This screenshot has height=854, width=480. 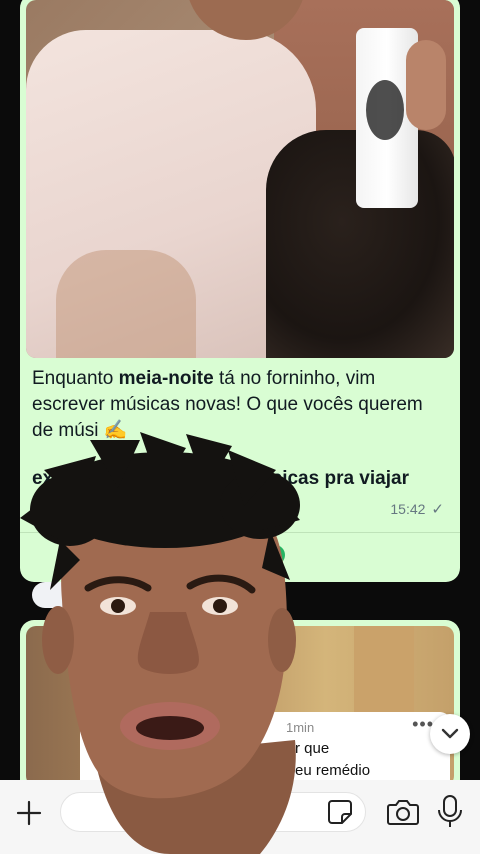 What do you see at coordinates (213, 812) in the screenshot?
I see `message-input` at bounding box center [213, 812].